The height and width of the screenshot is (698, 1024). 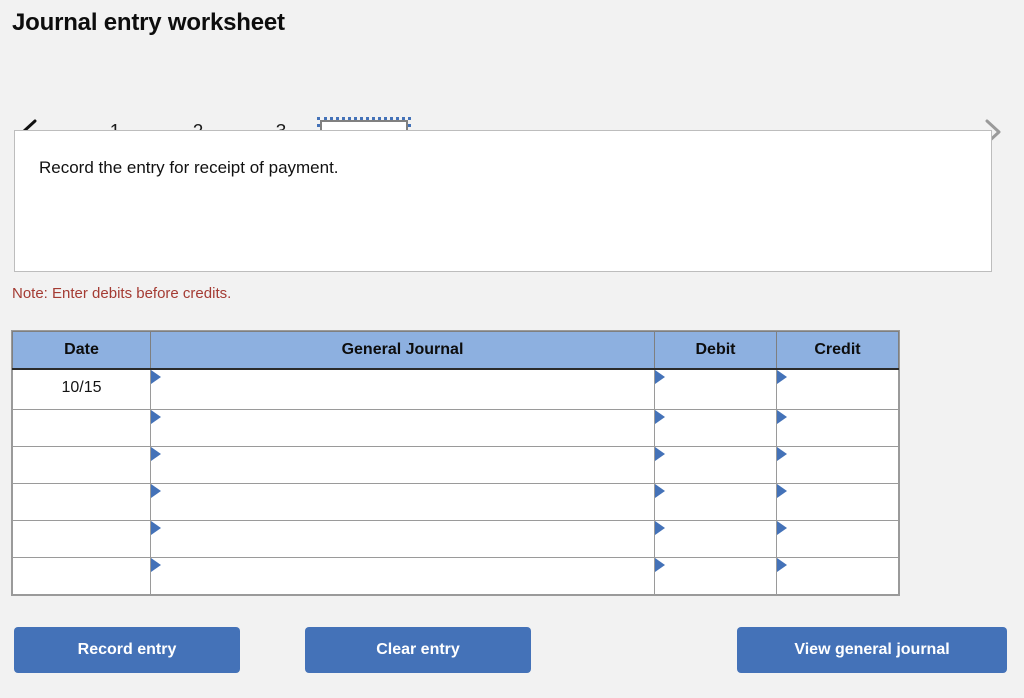 I want to click on column-header-general-journal: General Journal, so click(x=402, y=350).